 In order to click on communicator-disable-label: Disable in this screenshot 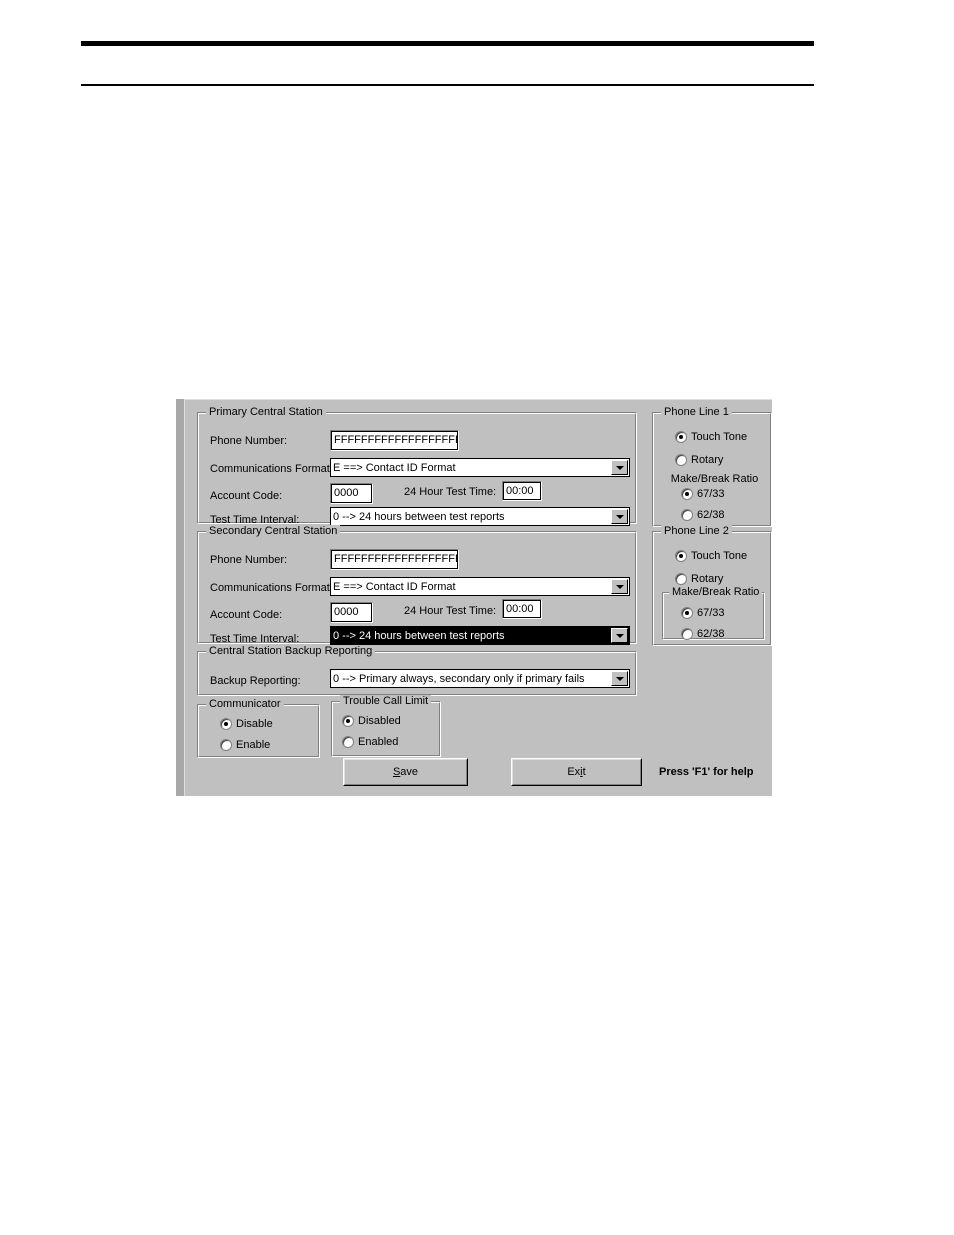, I will do `click(254, 724)`.